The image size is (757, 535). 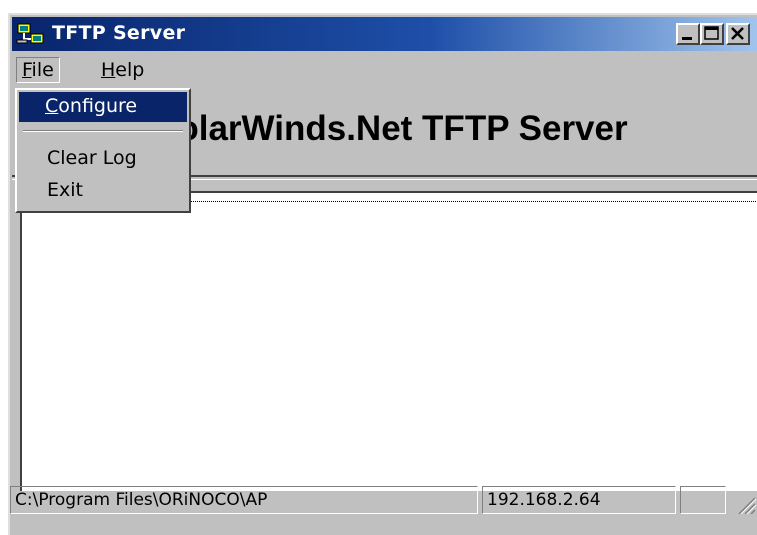 I want to click on menu-separator, so click(x=103, y=131).